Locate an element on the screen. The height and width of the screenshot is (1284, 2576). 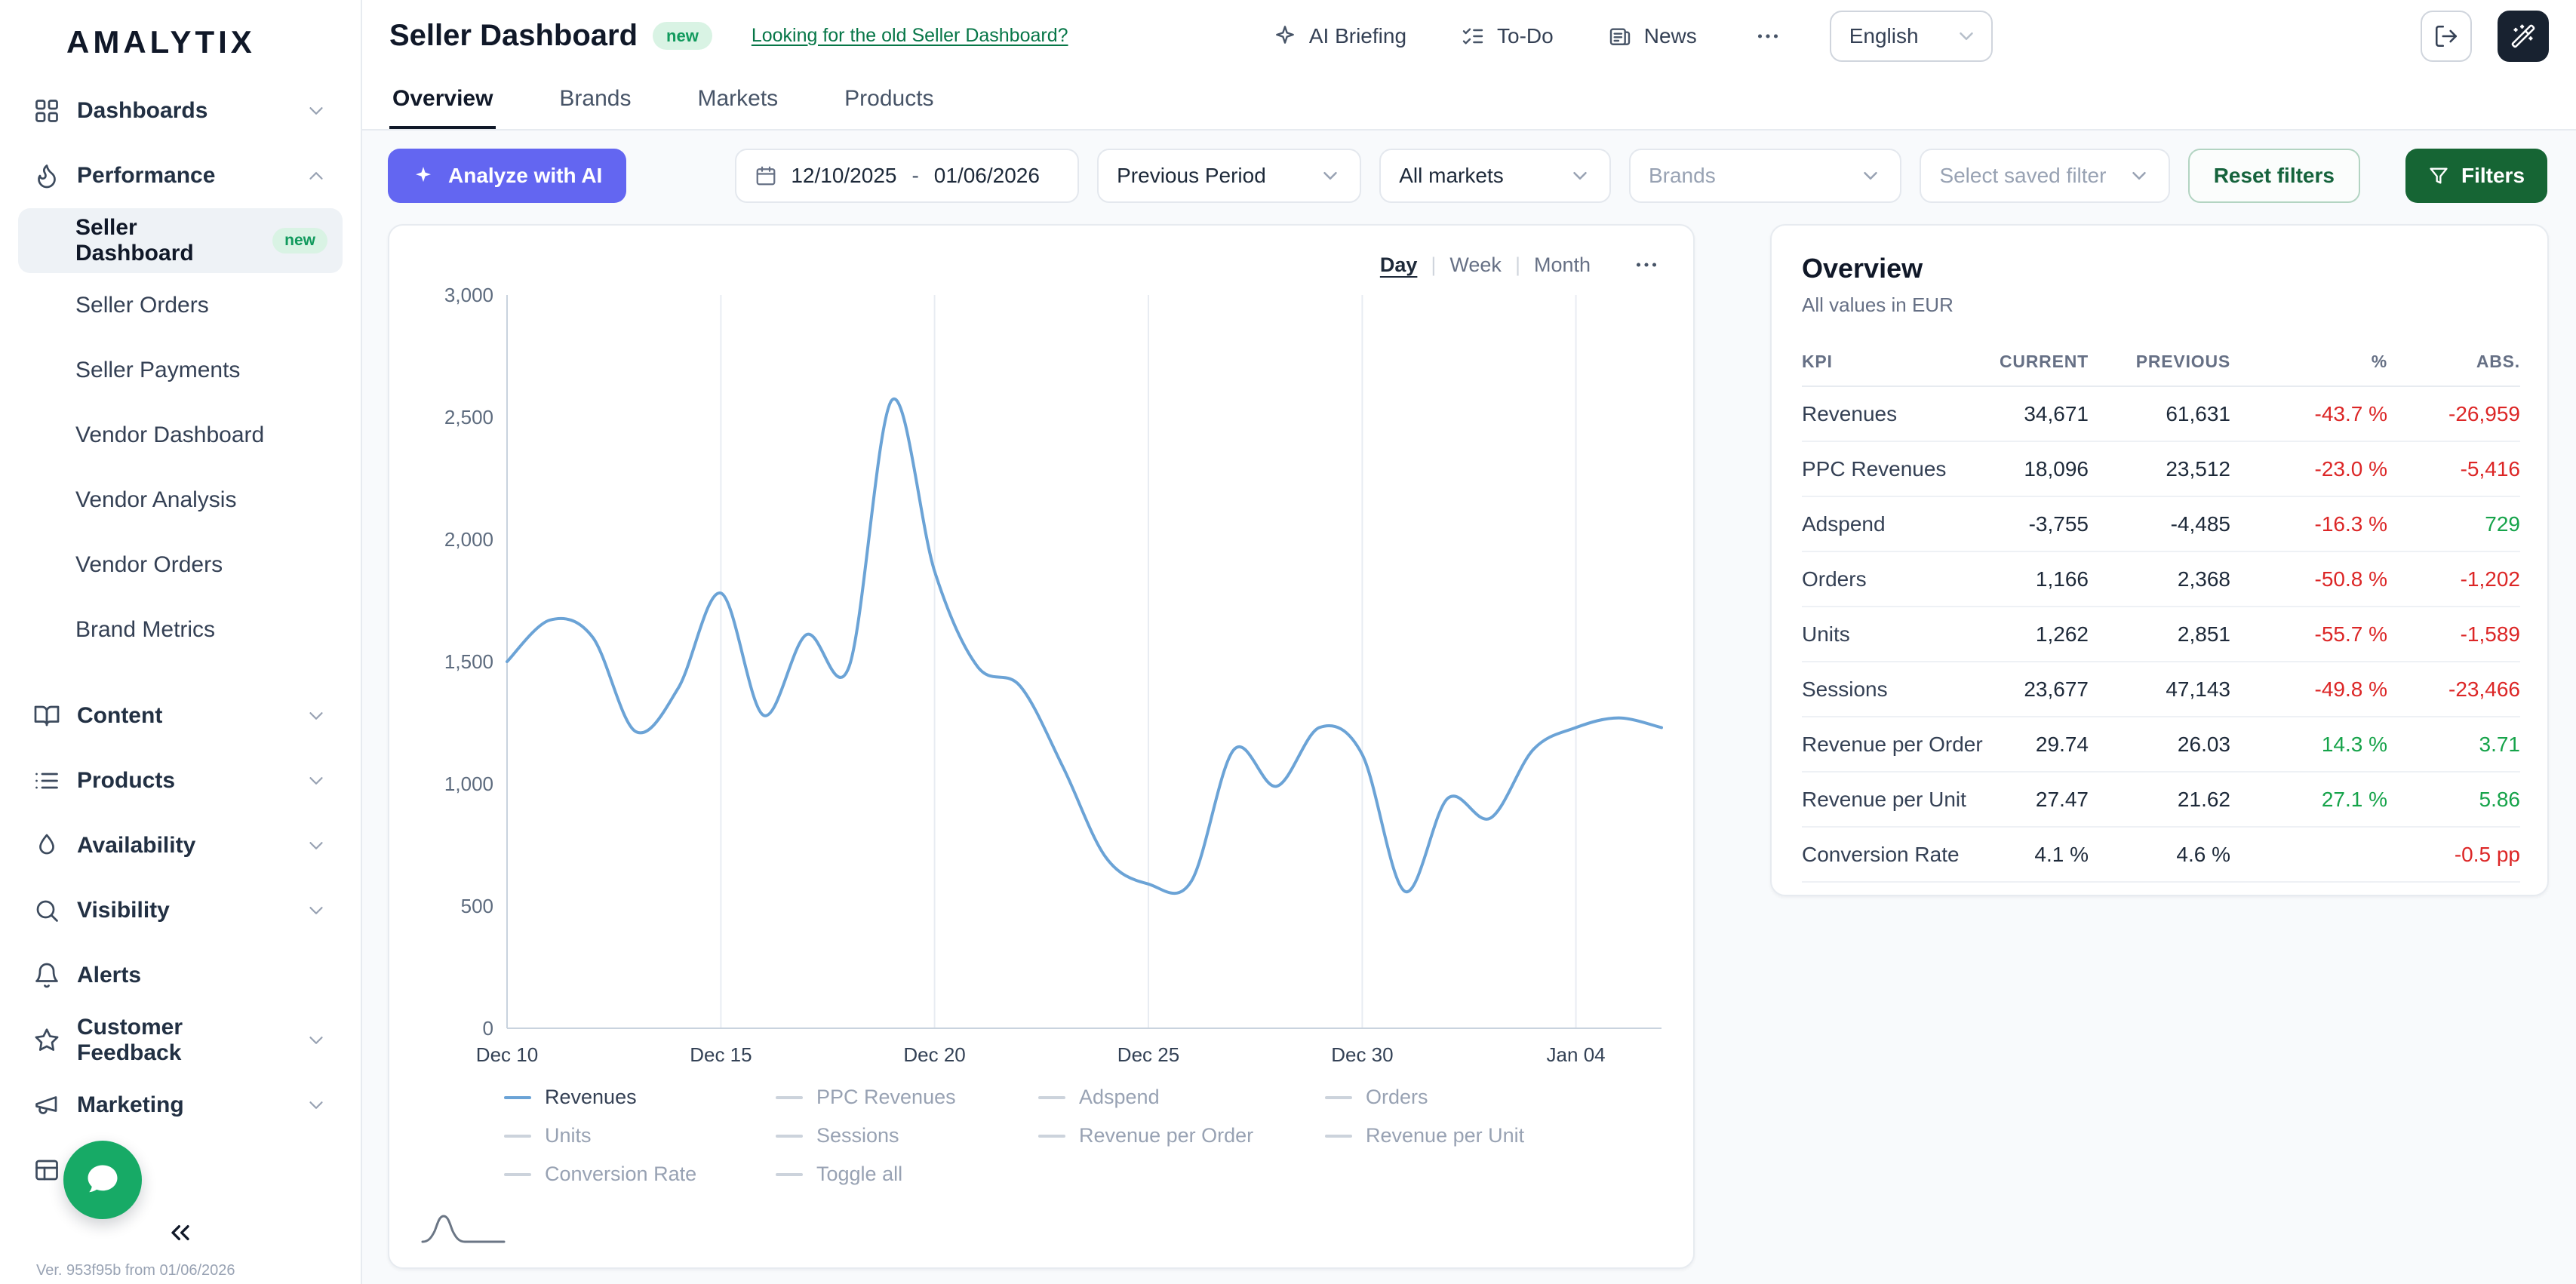
topbar-menu-ai-briefing: AI Briefing is located at coordinates (1339, 36).